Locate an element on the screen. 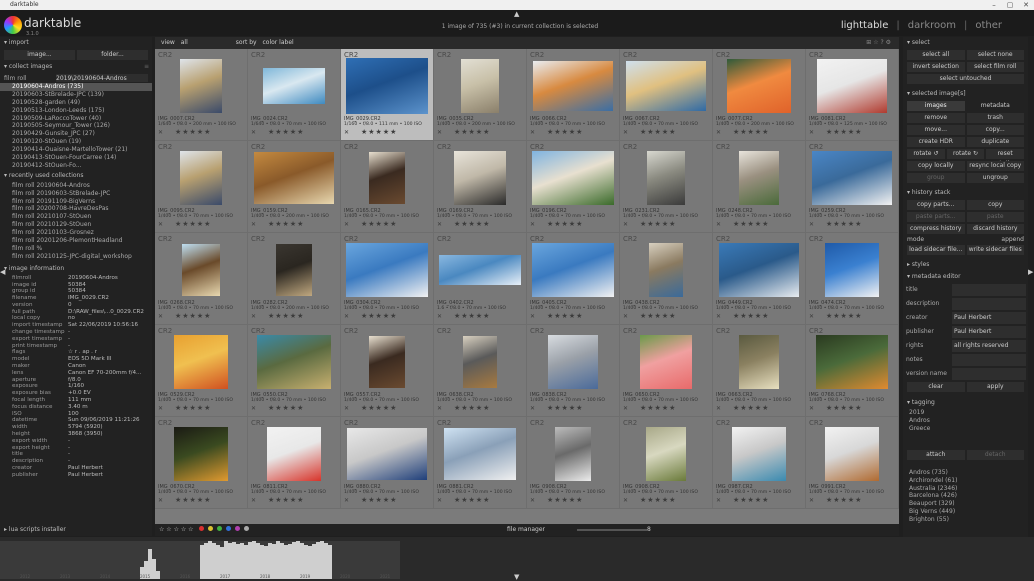  recent-collection-item: film roll 20210125-JPC-digital_workshop is located at coordinates (76, 257).